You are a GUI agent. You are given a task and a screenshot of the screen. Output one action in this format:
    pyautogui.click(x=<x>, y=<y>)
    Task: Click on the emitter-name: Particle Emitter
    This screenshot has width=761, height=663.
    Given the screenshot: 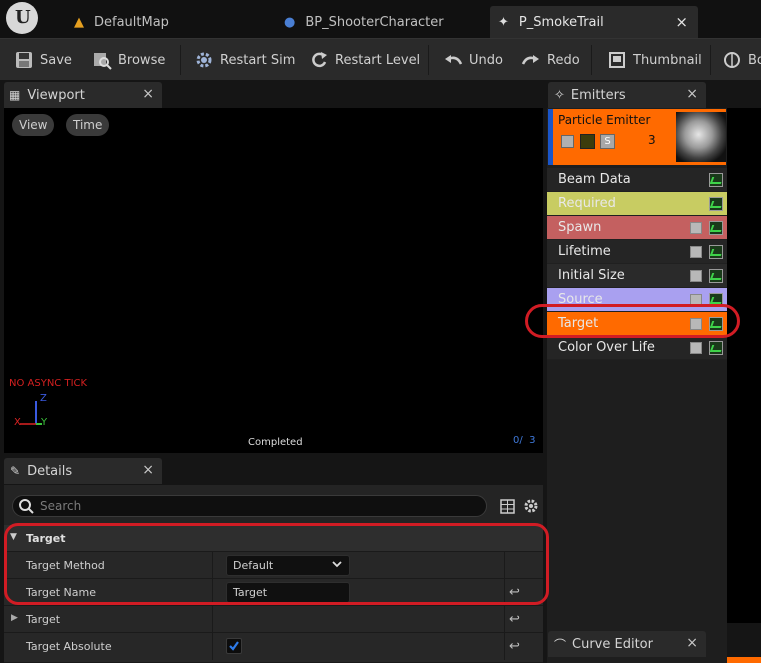 What is the action you would take?
    pyautogui.click(x=604, y=120)
    